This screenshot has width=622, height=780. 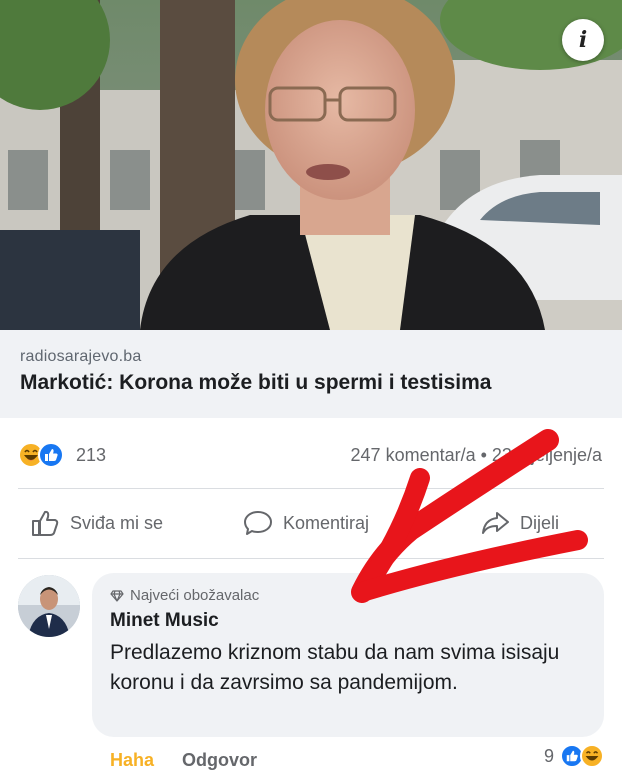 What do you see at coordinates (195, 595) in the screenshot?
I see `badge-label: Najveći obožavalac` at bounding box center [195, 595].